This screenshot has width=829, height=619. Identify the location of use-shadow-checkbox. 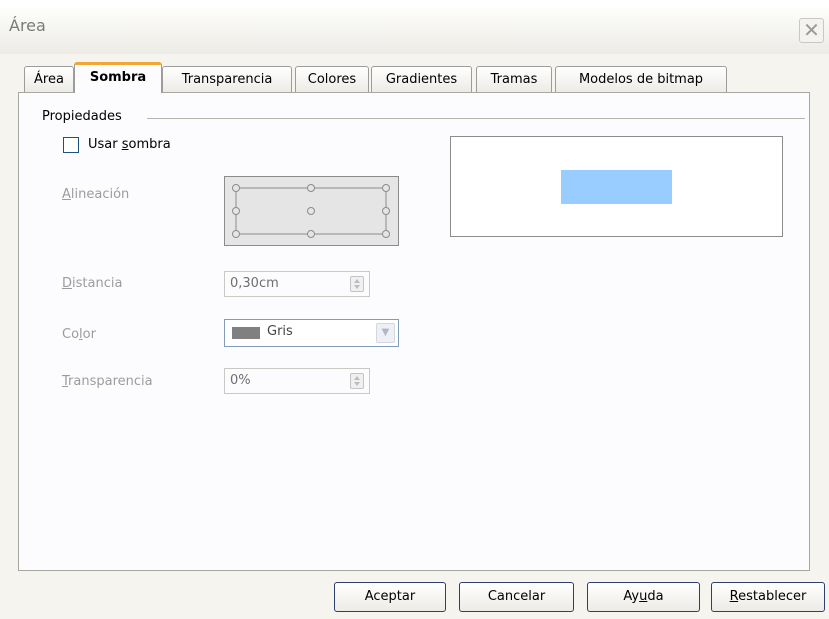
(71, 145).